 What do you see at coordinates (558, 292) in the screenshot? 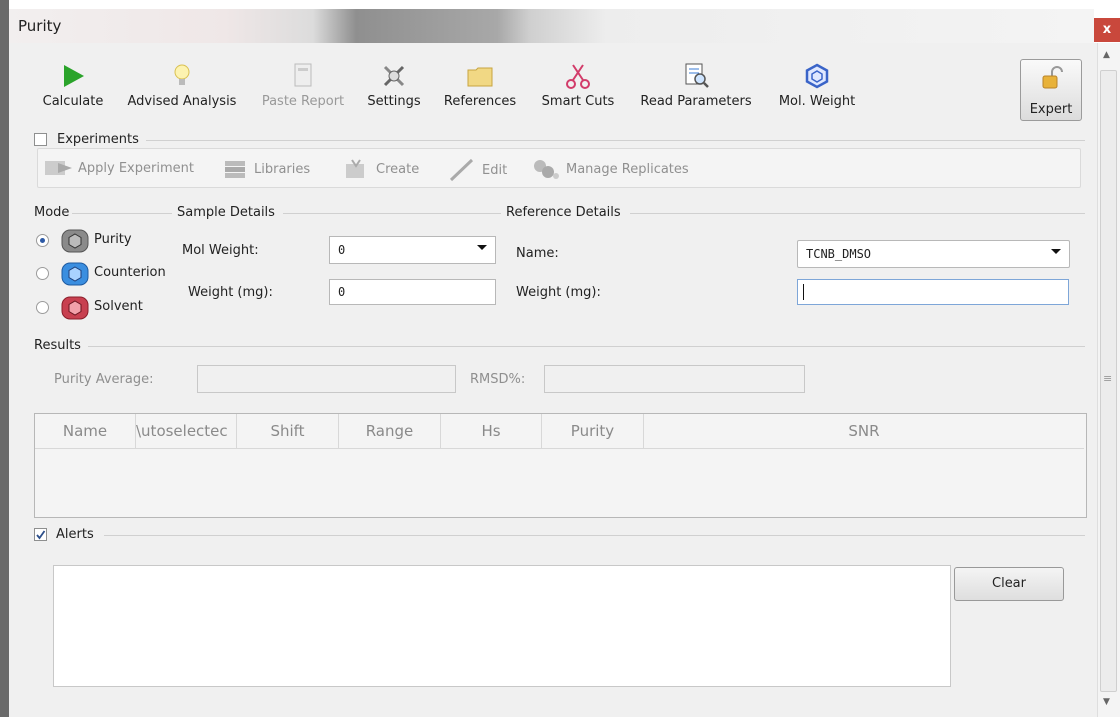
I see `reference-weight-label: Weight (mg):` at bounding box center [558, 292].